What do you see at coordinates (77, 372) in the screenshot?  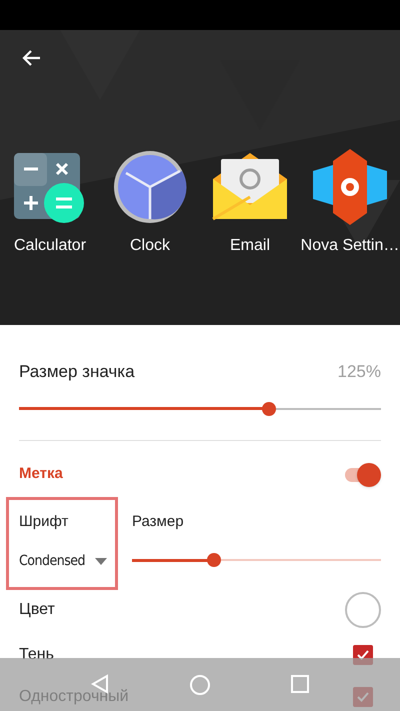 I see `setting-title: Размер значка` at bounding box center [77, 372].